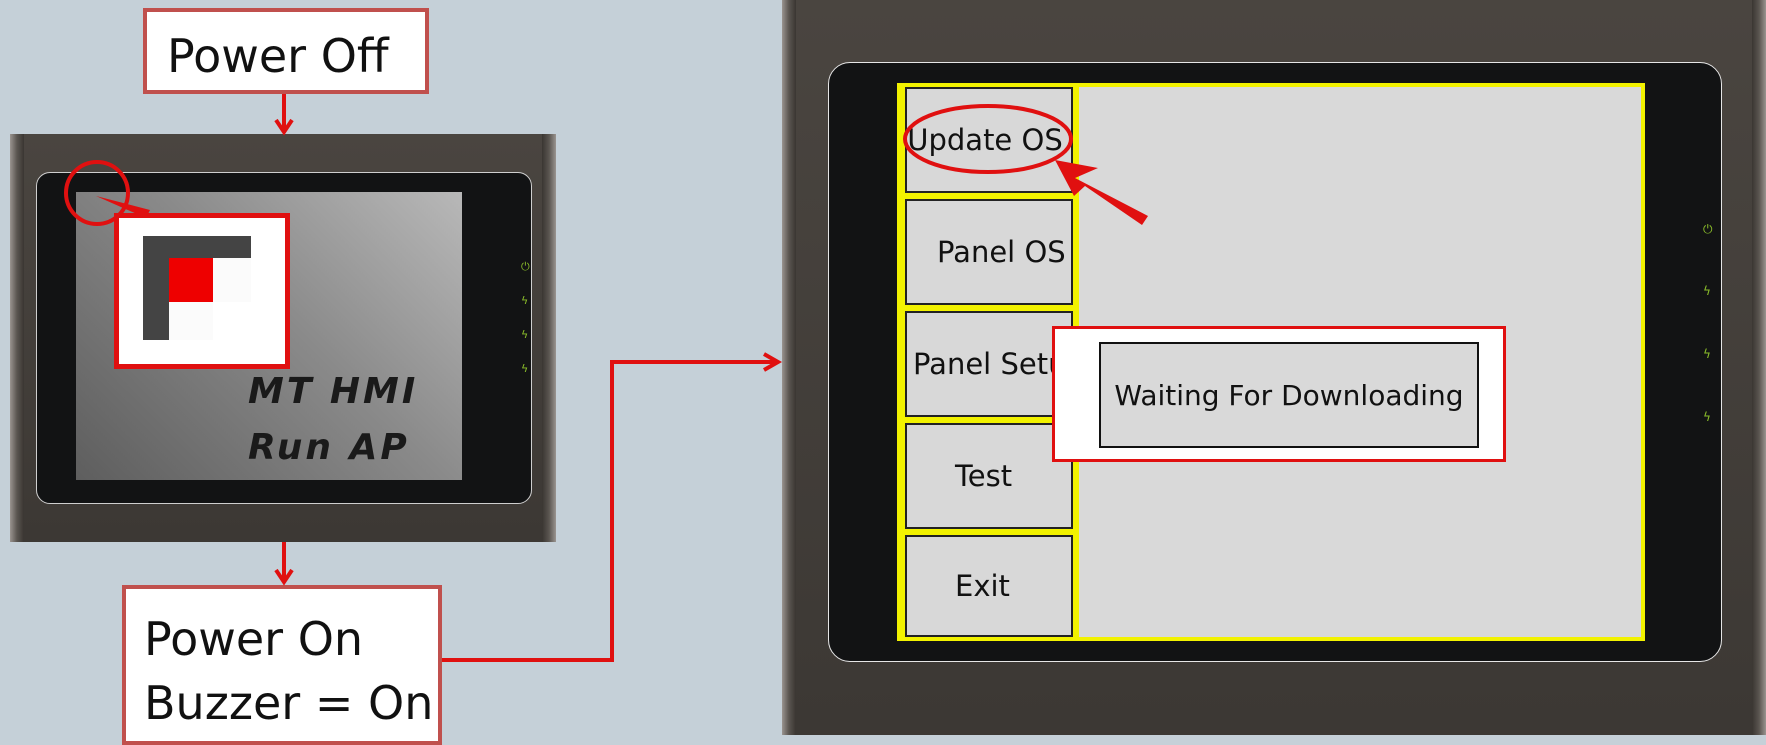 The height and width of the screenshot is (745, 1766). What do you see at coordinates (123, 207) in the screenshot?
I see `zoom-pointer` at bounding box center [123, 207].